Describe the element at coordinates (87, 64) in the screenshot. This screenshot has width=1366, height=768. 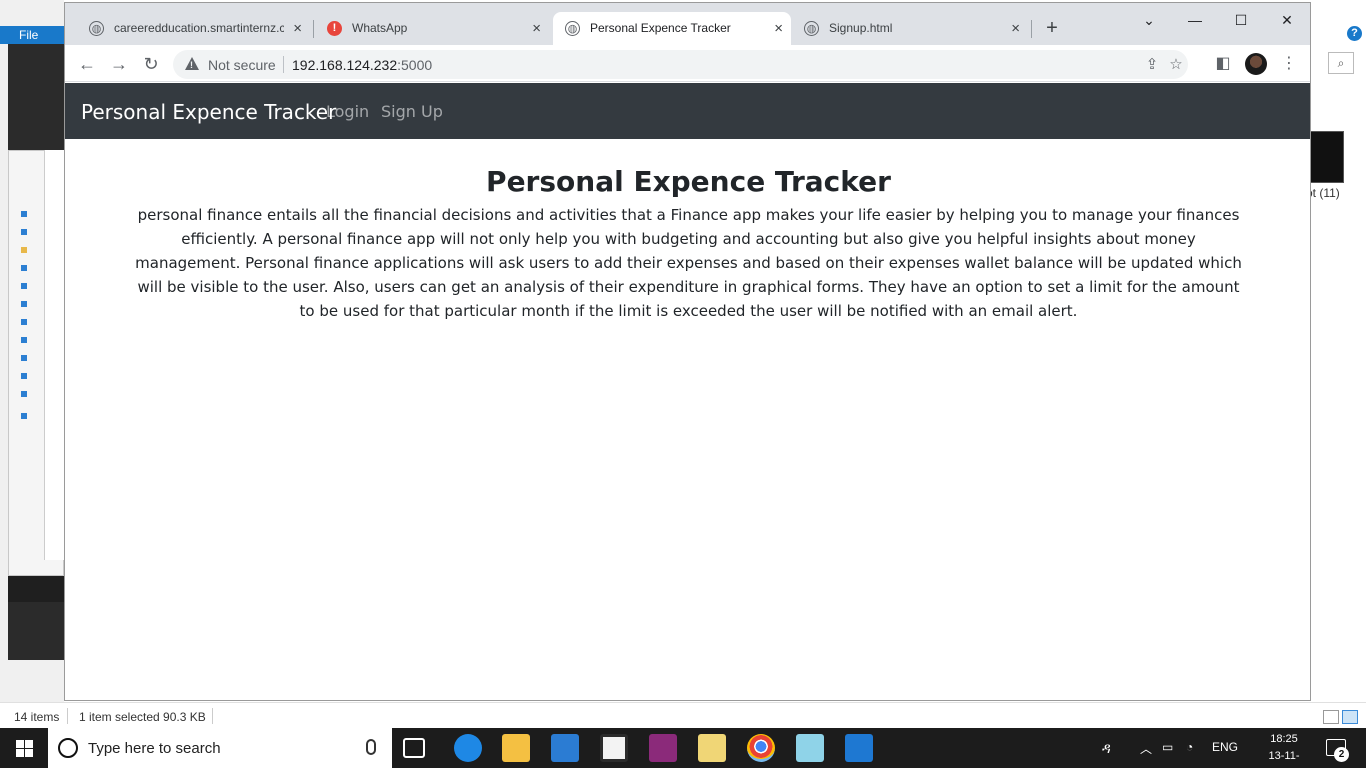
I see `back-button: ←` at that location.